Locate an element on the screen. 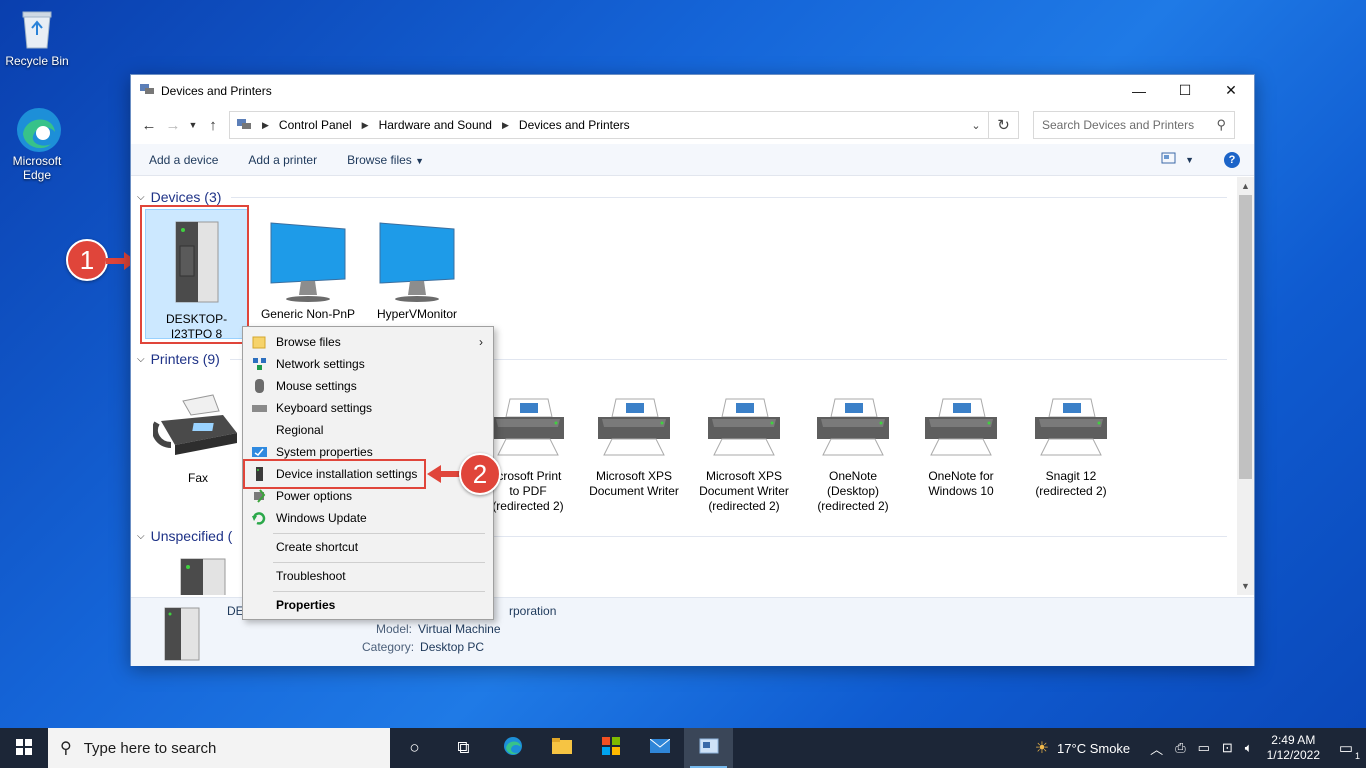 This screenshot has height=768, width=1366. maximize-button: ☐ is located at coordinates (1185, 90).